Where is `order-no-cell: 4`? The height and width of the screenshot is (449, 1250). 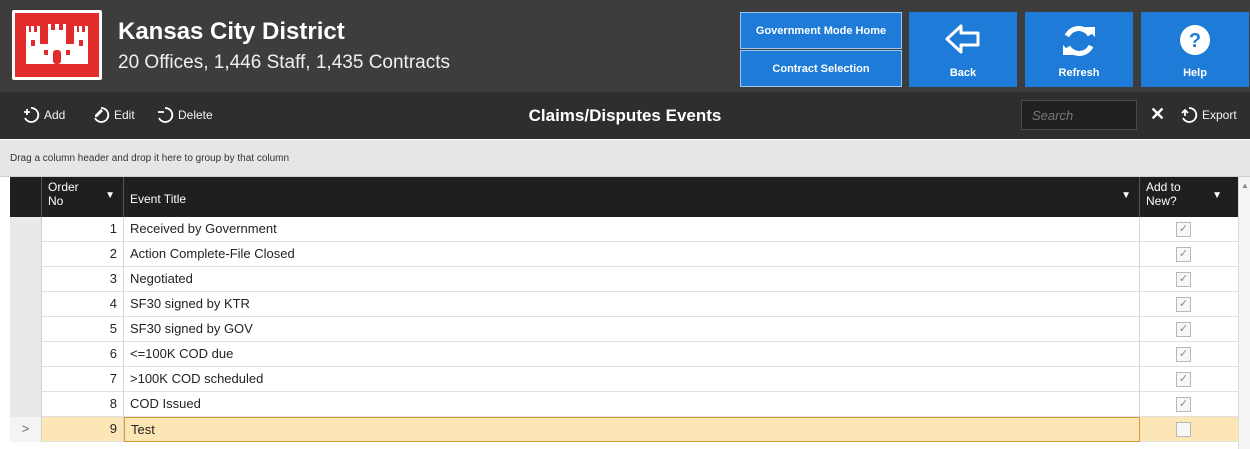 order-no-cell: 4 is located at coordinates (83, 304).